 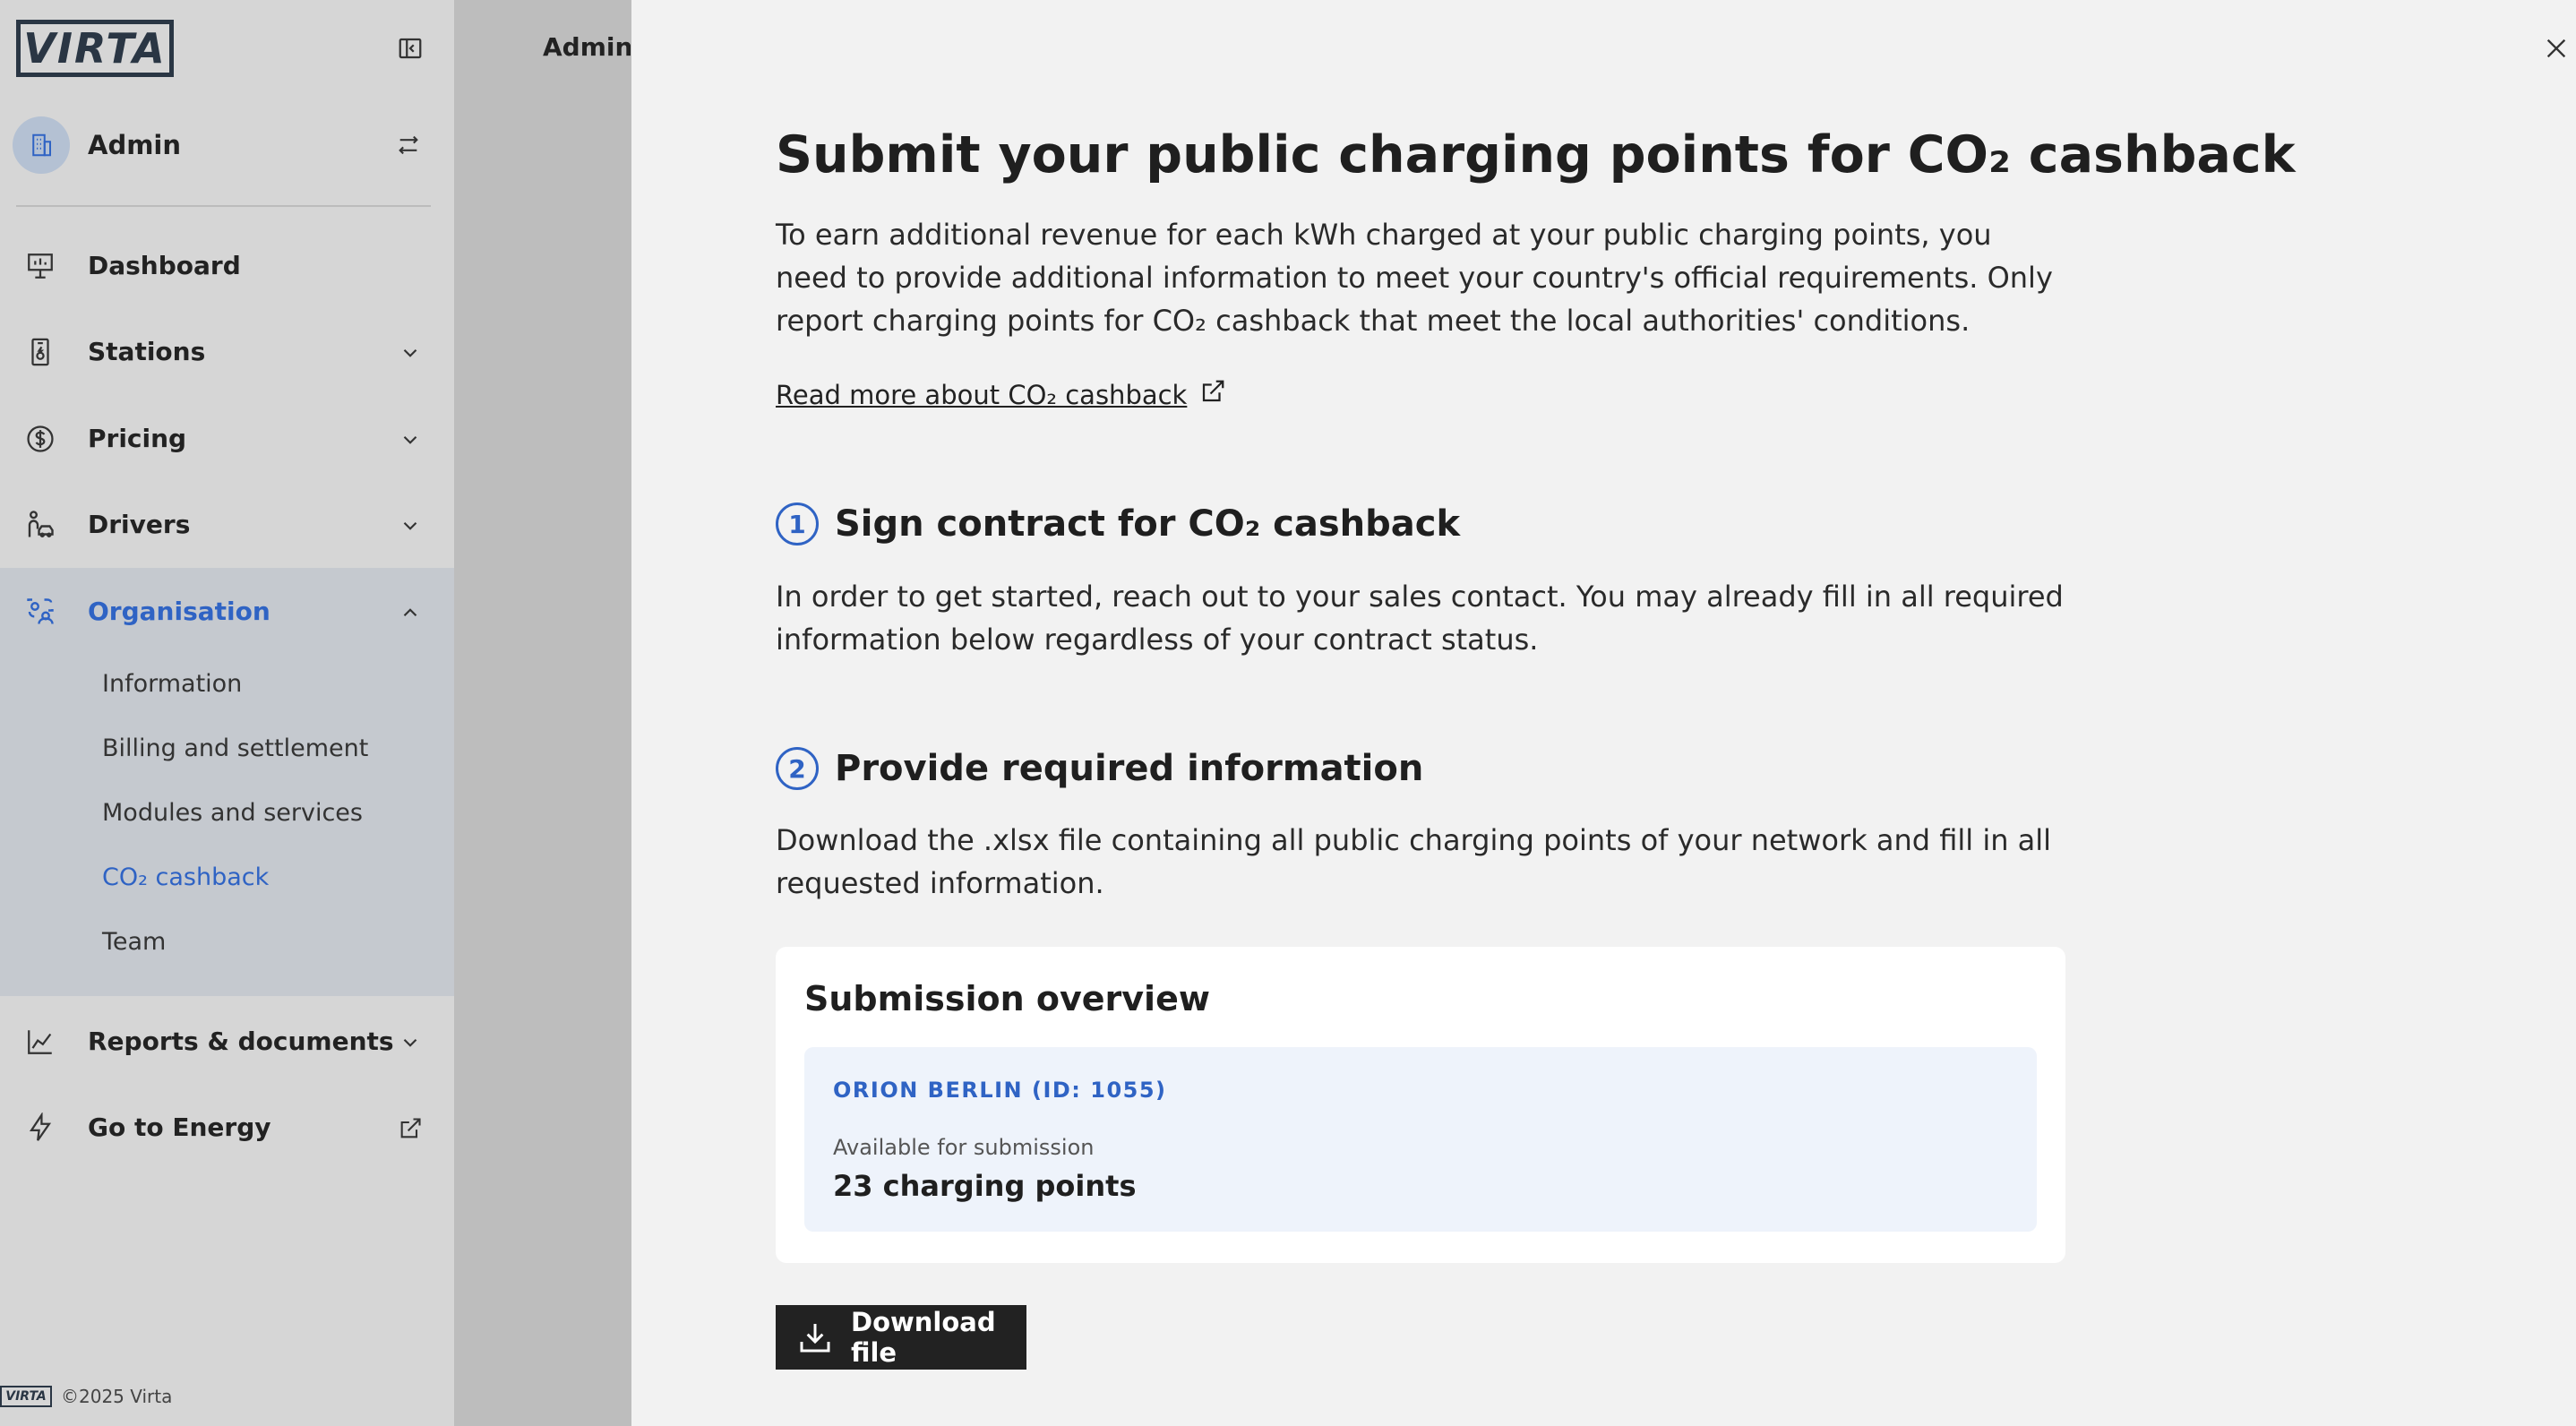 What do you see at coordinates (147, 351) in the screenshot?
I see `sidebar-item-label: Stations` at bounding box center [147, 351].